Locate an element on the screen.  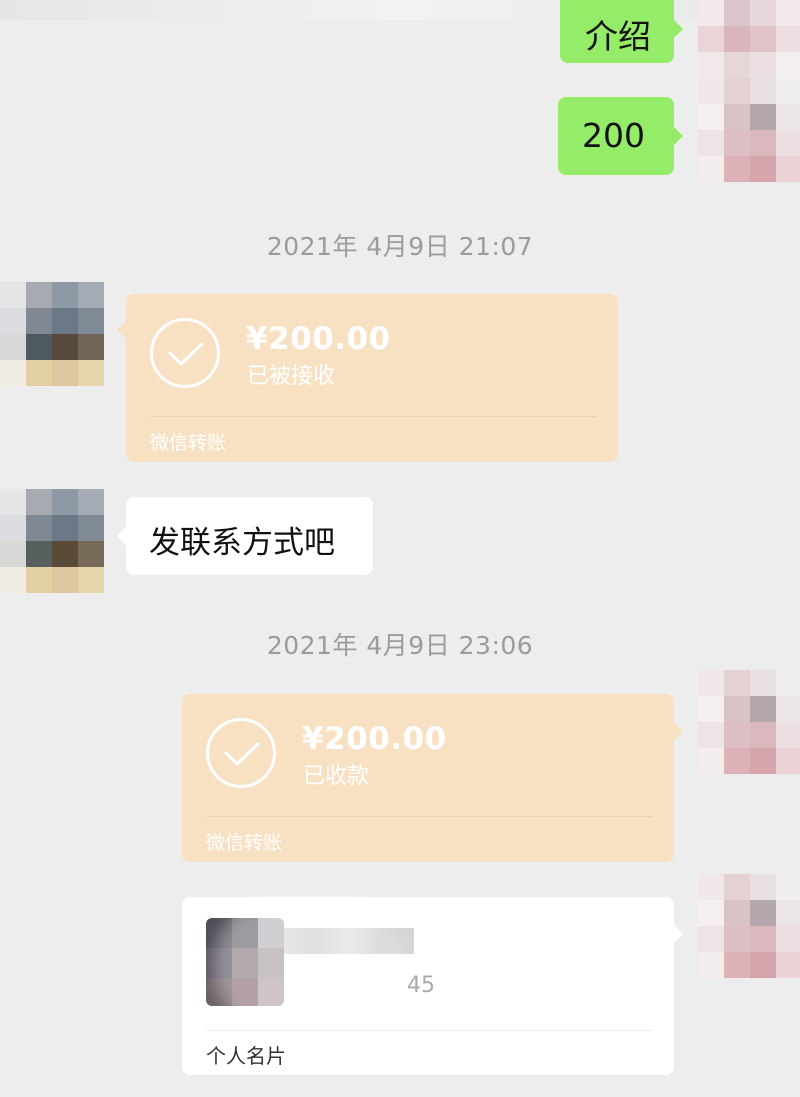
contact-card-footer: 个人名片 is located at coordinates (246, 1056).